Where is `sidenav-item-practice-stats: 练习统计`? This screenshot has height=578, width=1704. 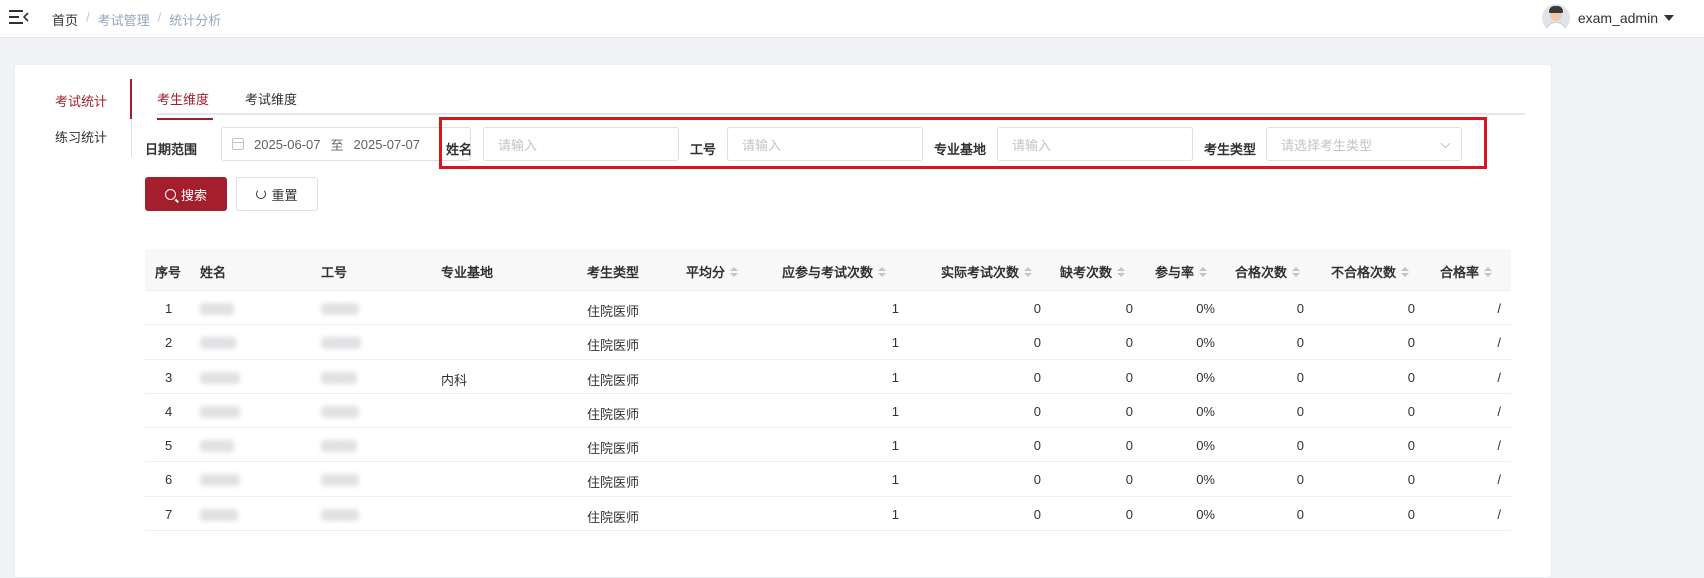 sidenav-item-practice-stats: 练习统计 is located at coordinates (81, 136).